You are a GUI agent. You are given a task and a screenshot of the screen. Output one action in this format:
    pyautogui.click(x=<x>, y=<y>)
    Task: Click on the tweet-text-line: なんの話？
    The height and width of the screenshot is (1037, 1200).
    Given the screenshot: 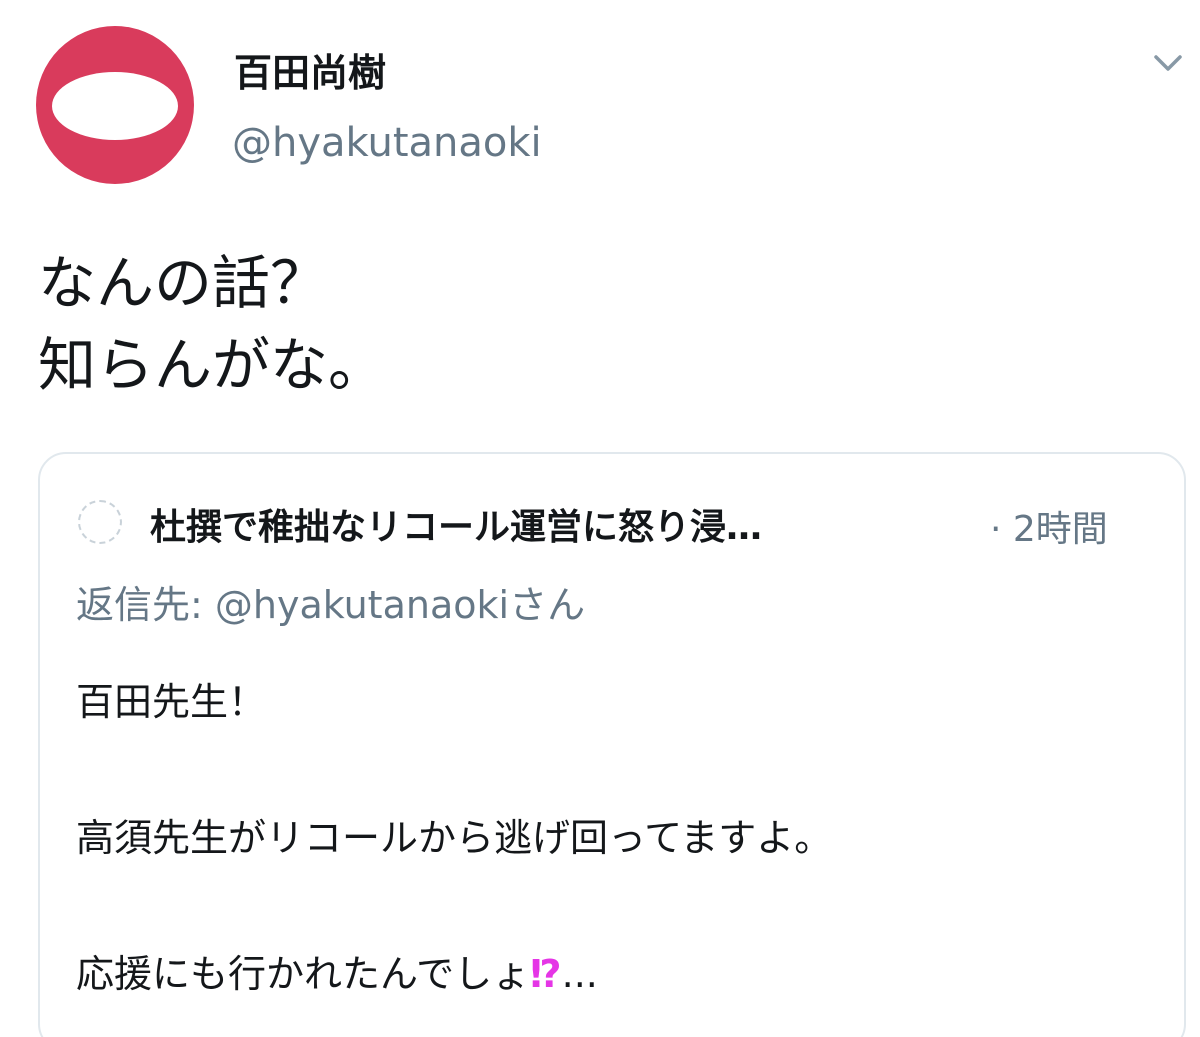 What is the action you would take?
    pyautogui.click(x=183, y=283)
    